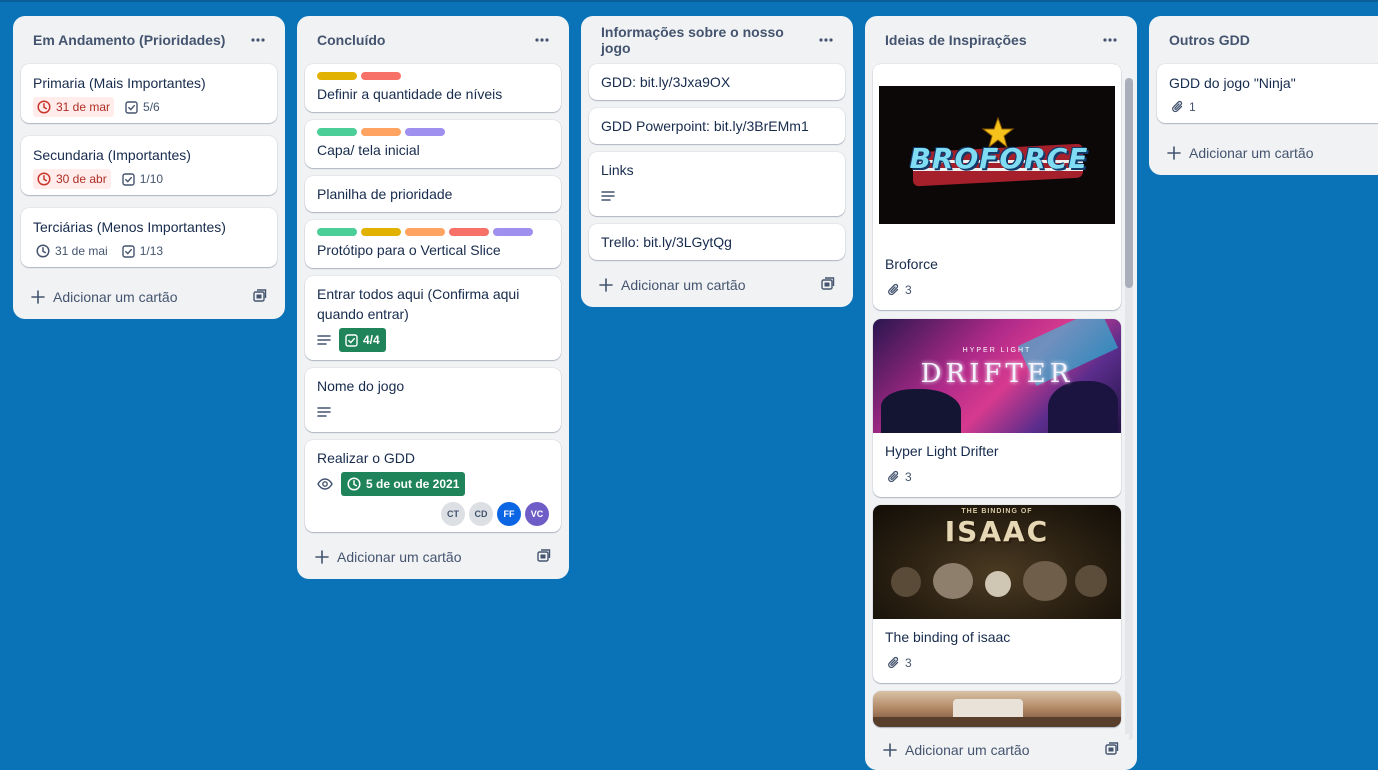 The height and width of the screenshot is (770, 1378). What do you see at coordinates (74, 107) in the screenshot?
I see `due-date-badge: 31 de mar` at bounding box center [74, 107].